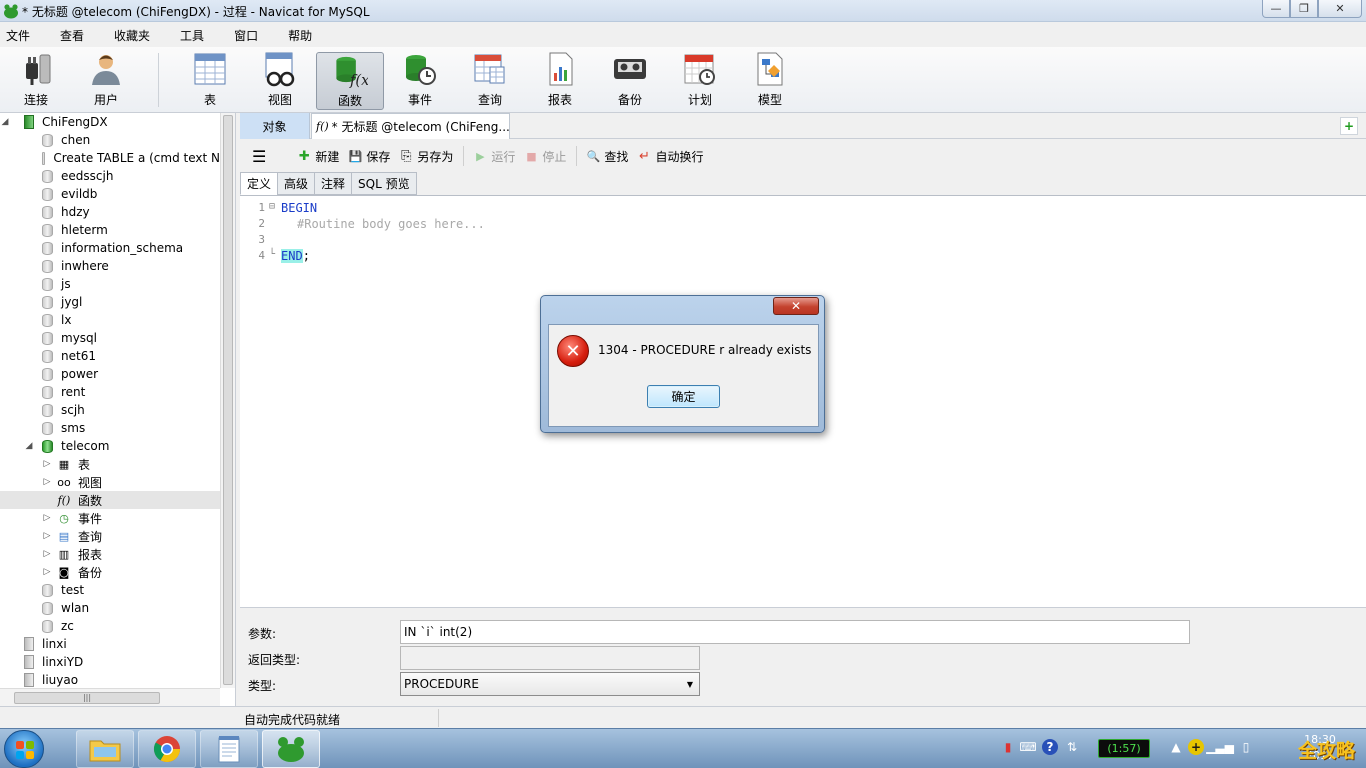 The height and width of the screenshot is (768, 1366). I want to click on new-button: ✚ 新建, so click(317, 156).